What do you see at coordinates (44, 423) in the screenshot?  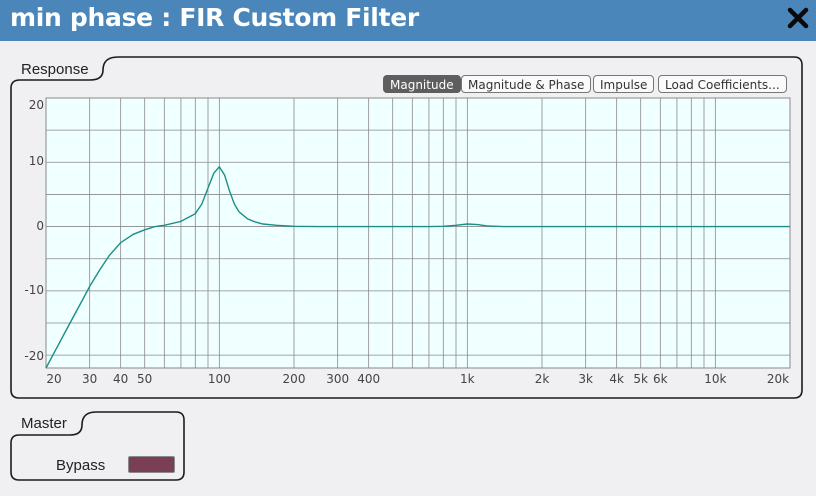 I see `master-group-label: Master` at bounding box center [44, 423].